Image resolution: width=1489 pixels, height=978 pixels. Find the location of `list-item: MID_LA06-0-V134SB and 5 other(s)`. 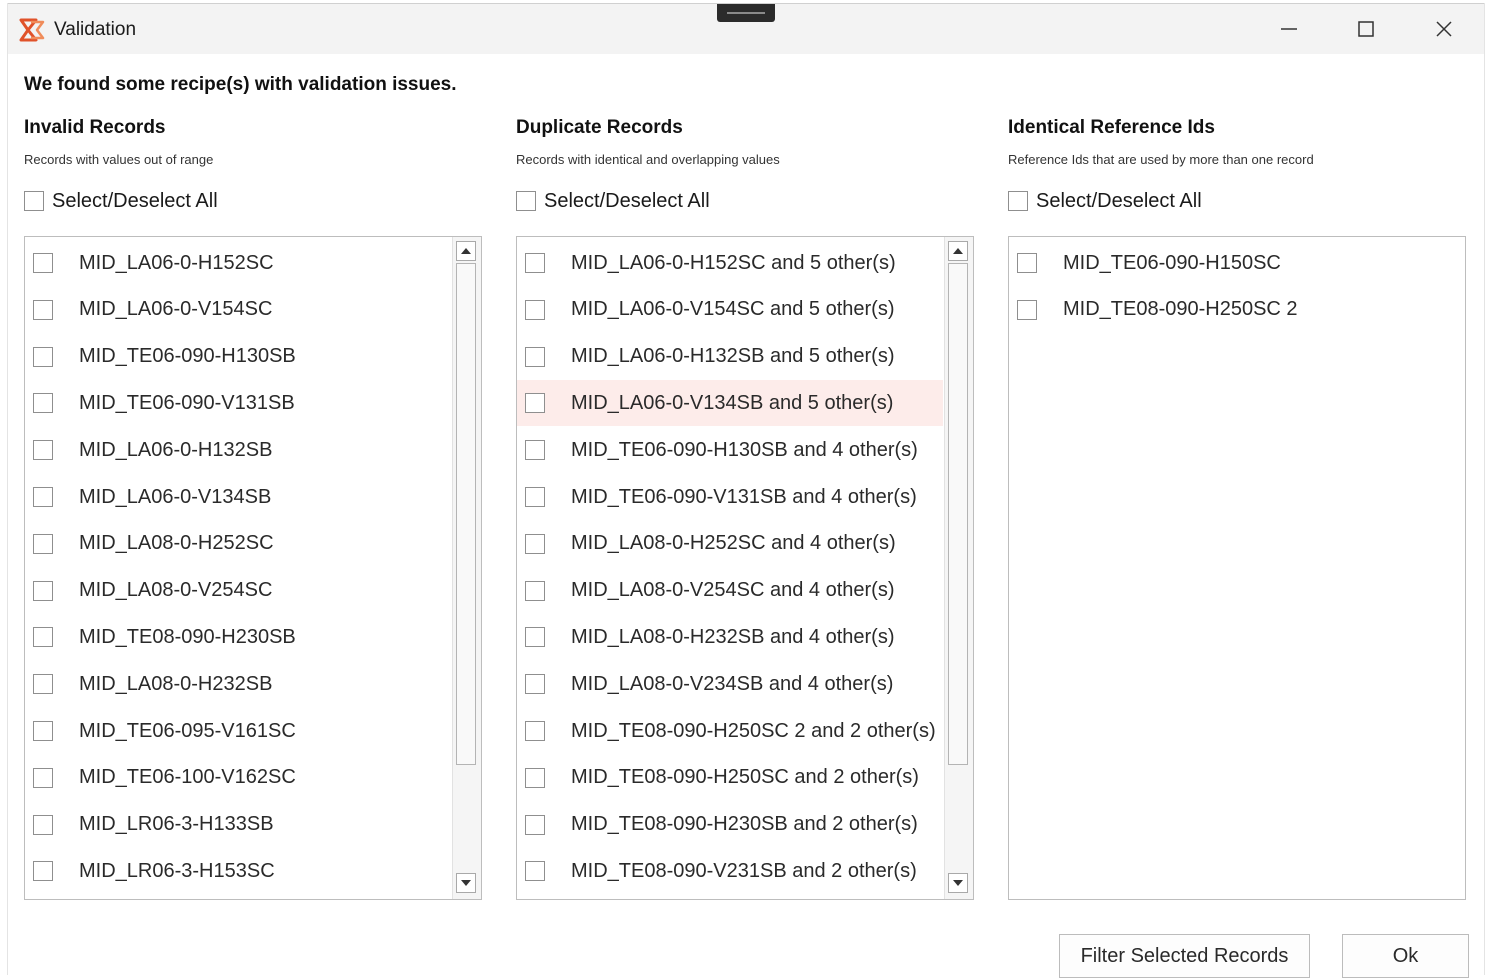

list-item: MID_LA06-0-V134SB and 5 other(s) is located at coordinates (730, 403).